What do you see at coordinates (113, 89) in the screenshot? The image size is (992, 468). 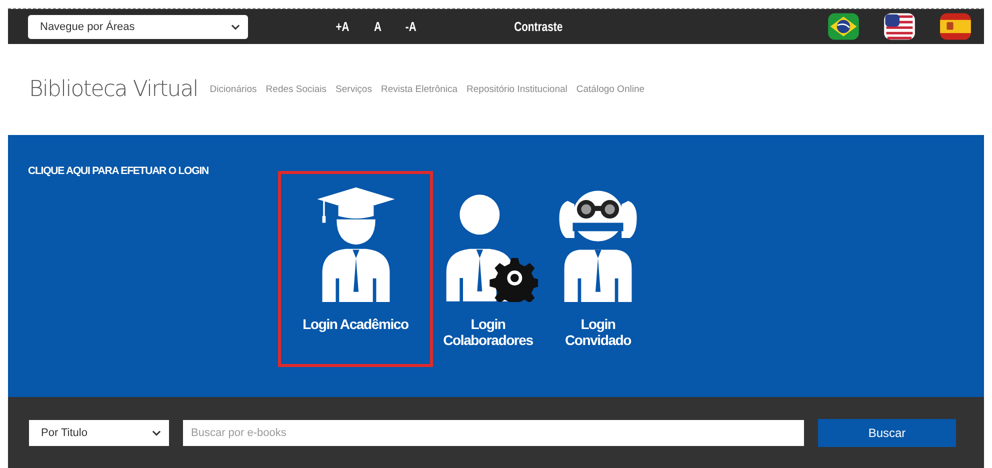 I see `site-title: Biblioteca Virtual` at bounding box center [113, 89].